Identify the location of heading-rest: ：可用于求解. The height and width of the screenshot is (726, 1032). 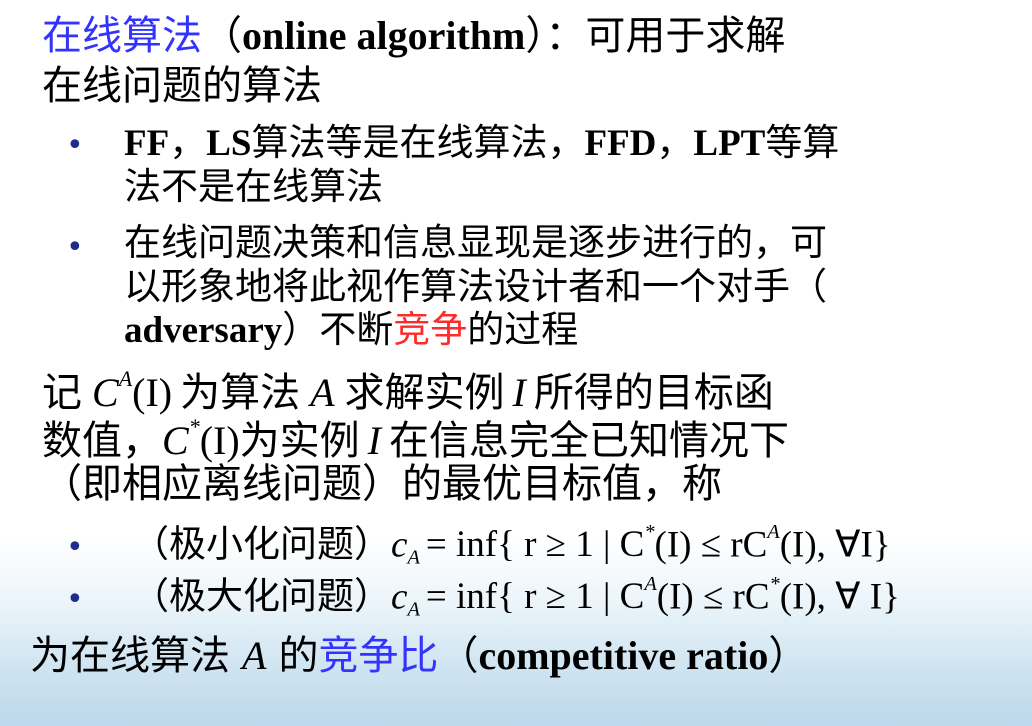
(665, 36).